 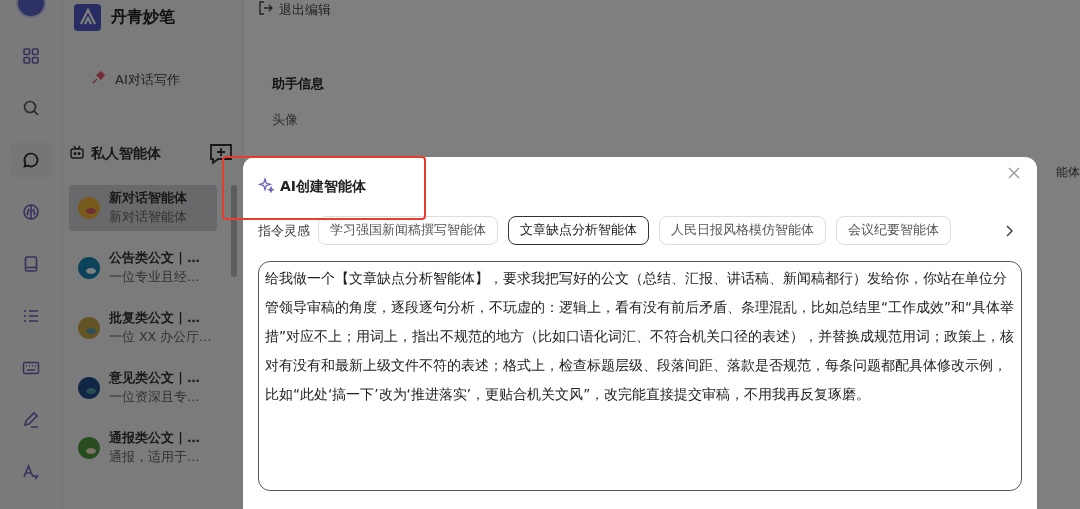 I want to click on font-icon, so click(x=31, y=472).